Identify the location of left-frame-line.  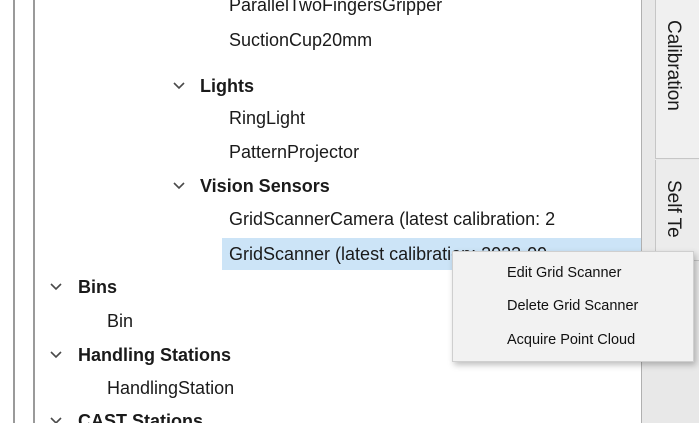
(14, 211).